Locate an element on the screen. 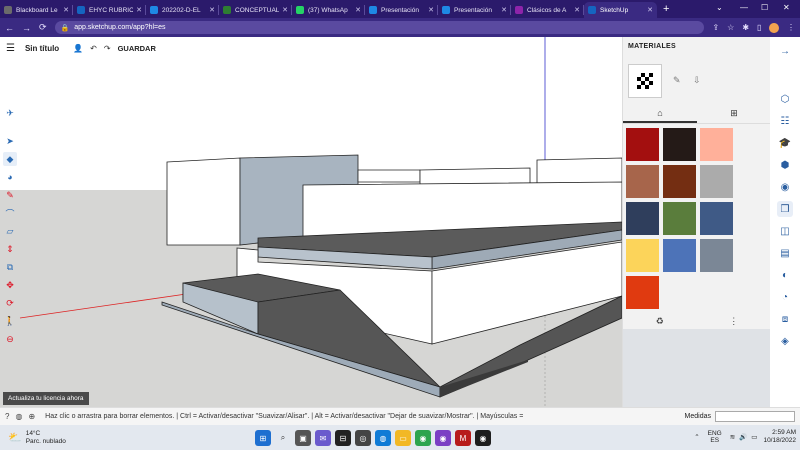 The width and height of the screenshot is (800, 450). push-pull-icon: ⇕ is located at coordinates (10, 249).